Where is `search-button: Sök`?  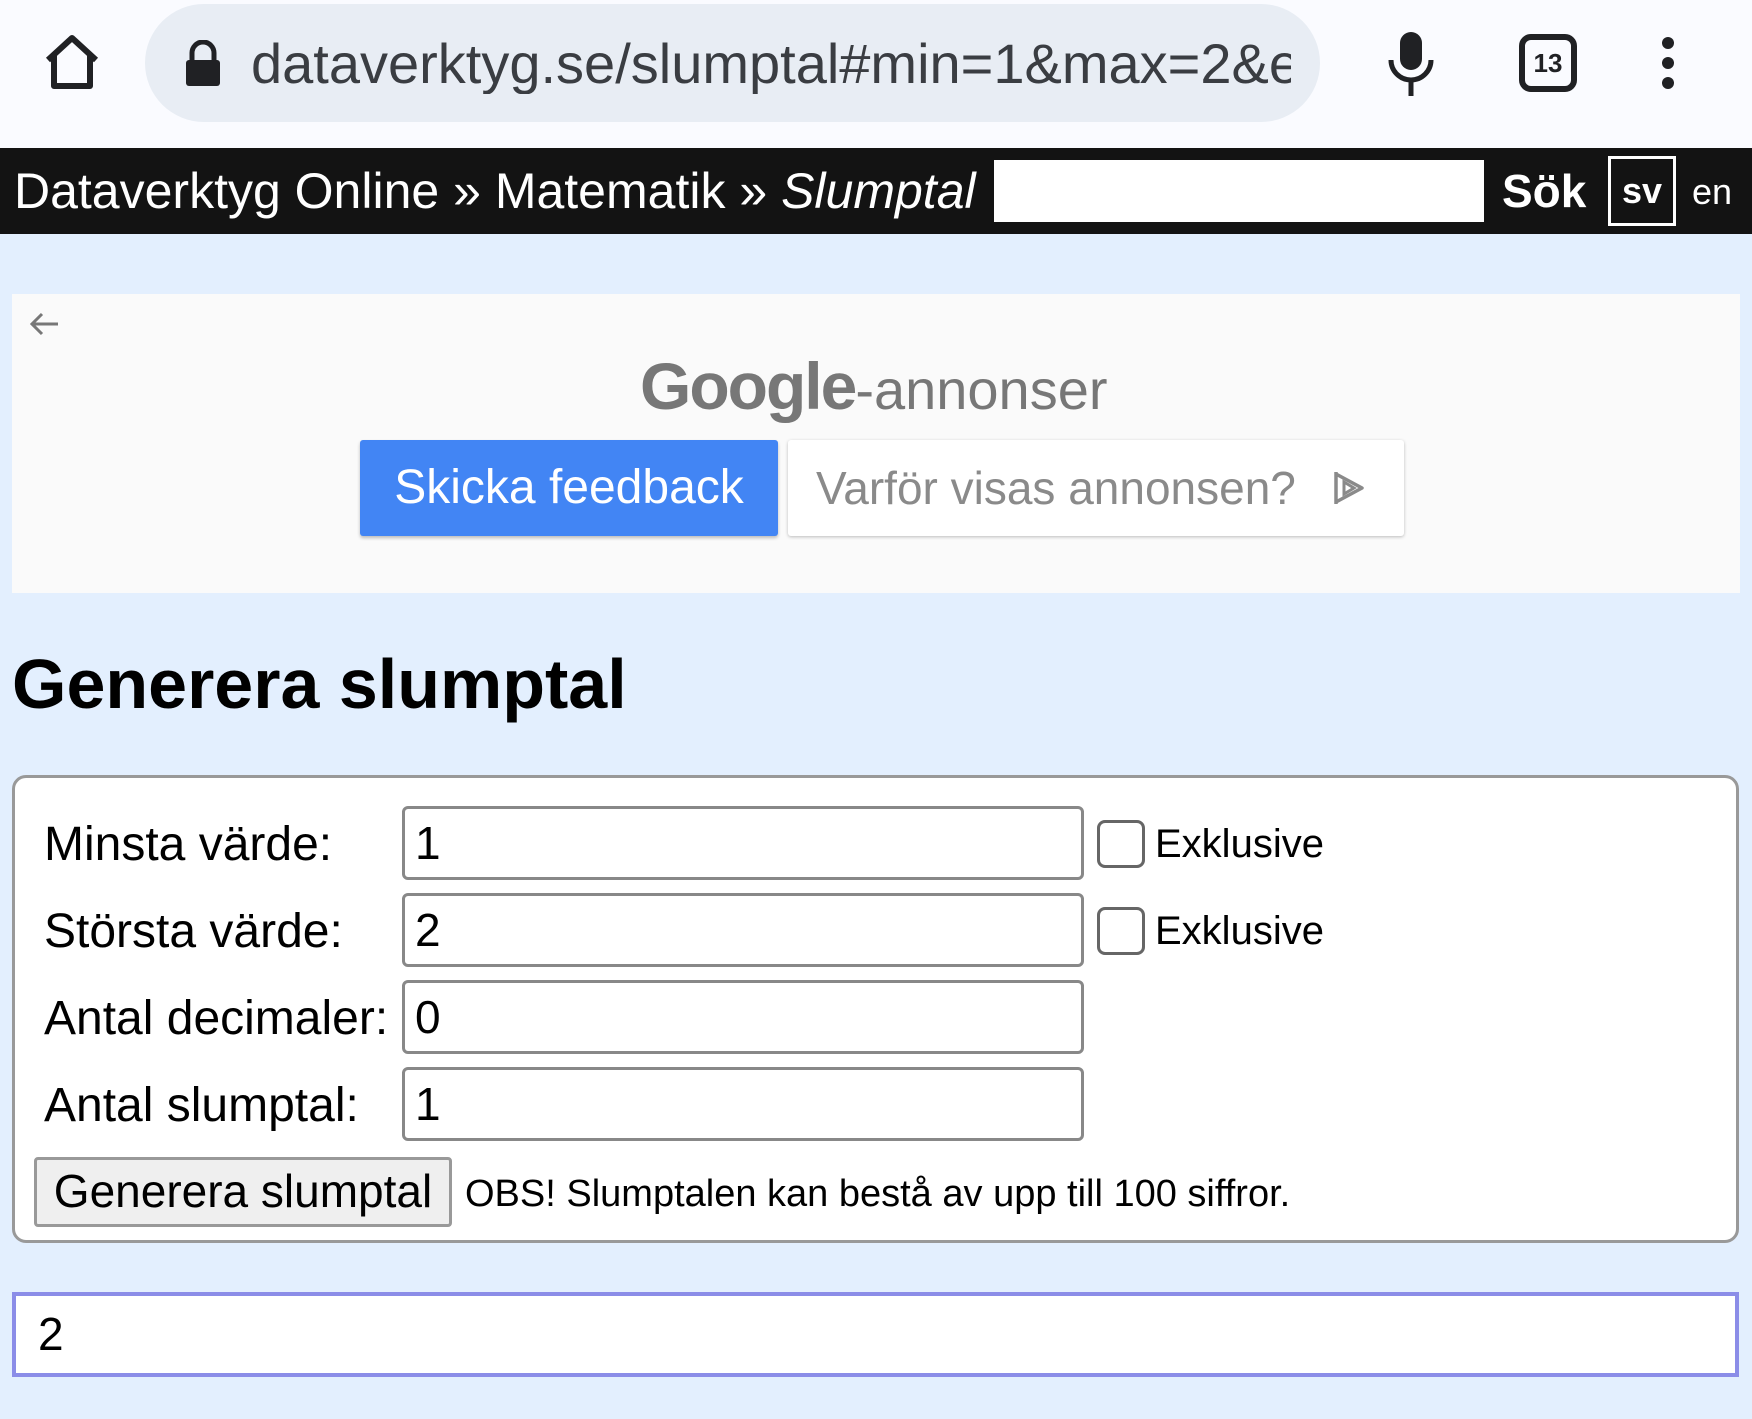 search-button: Sök is located at coordinates (1544, 191).